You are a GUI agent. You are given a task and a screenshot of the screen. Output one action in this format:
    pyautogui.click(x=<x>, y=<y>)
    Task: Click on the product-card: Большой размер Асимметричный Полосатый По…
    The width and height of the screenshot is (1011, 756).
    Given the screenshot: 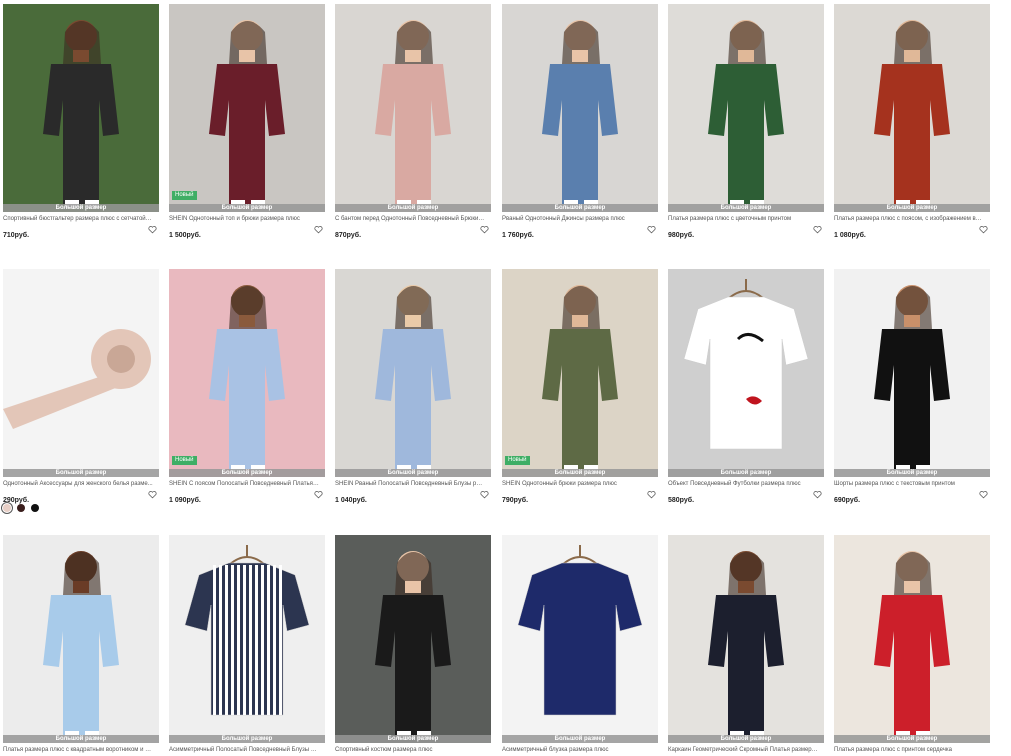 What is the action you would take?
    pyautogui.click(x=247, y=644)
    